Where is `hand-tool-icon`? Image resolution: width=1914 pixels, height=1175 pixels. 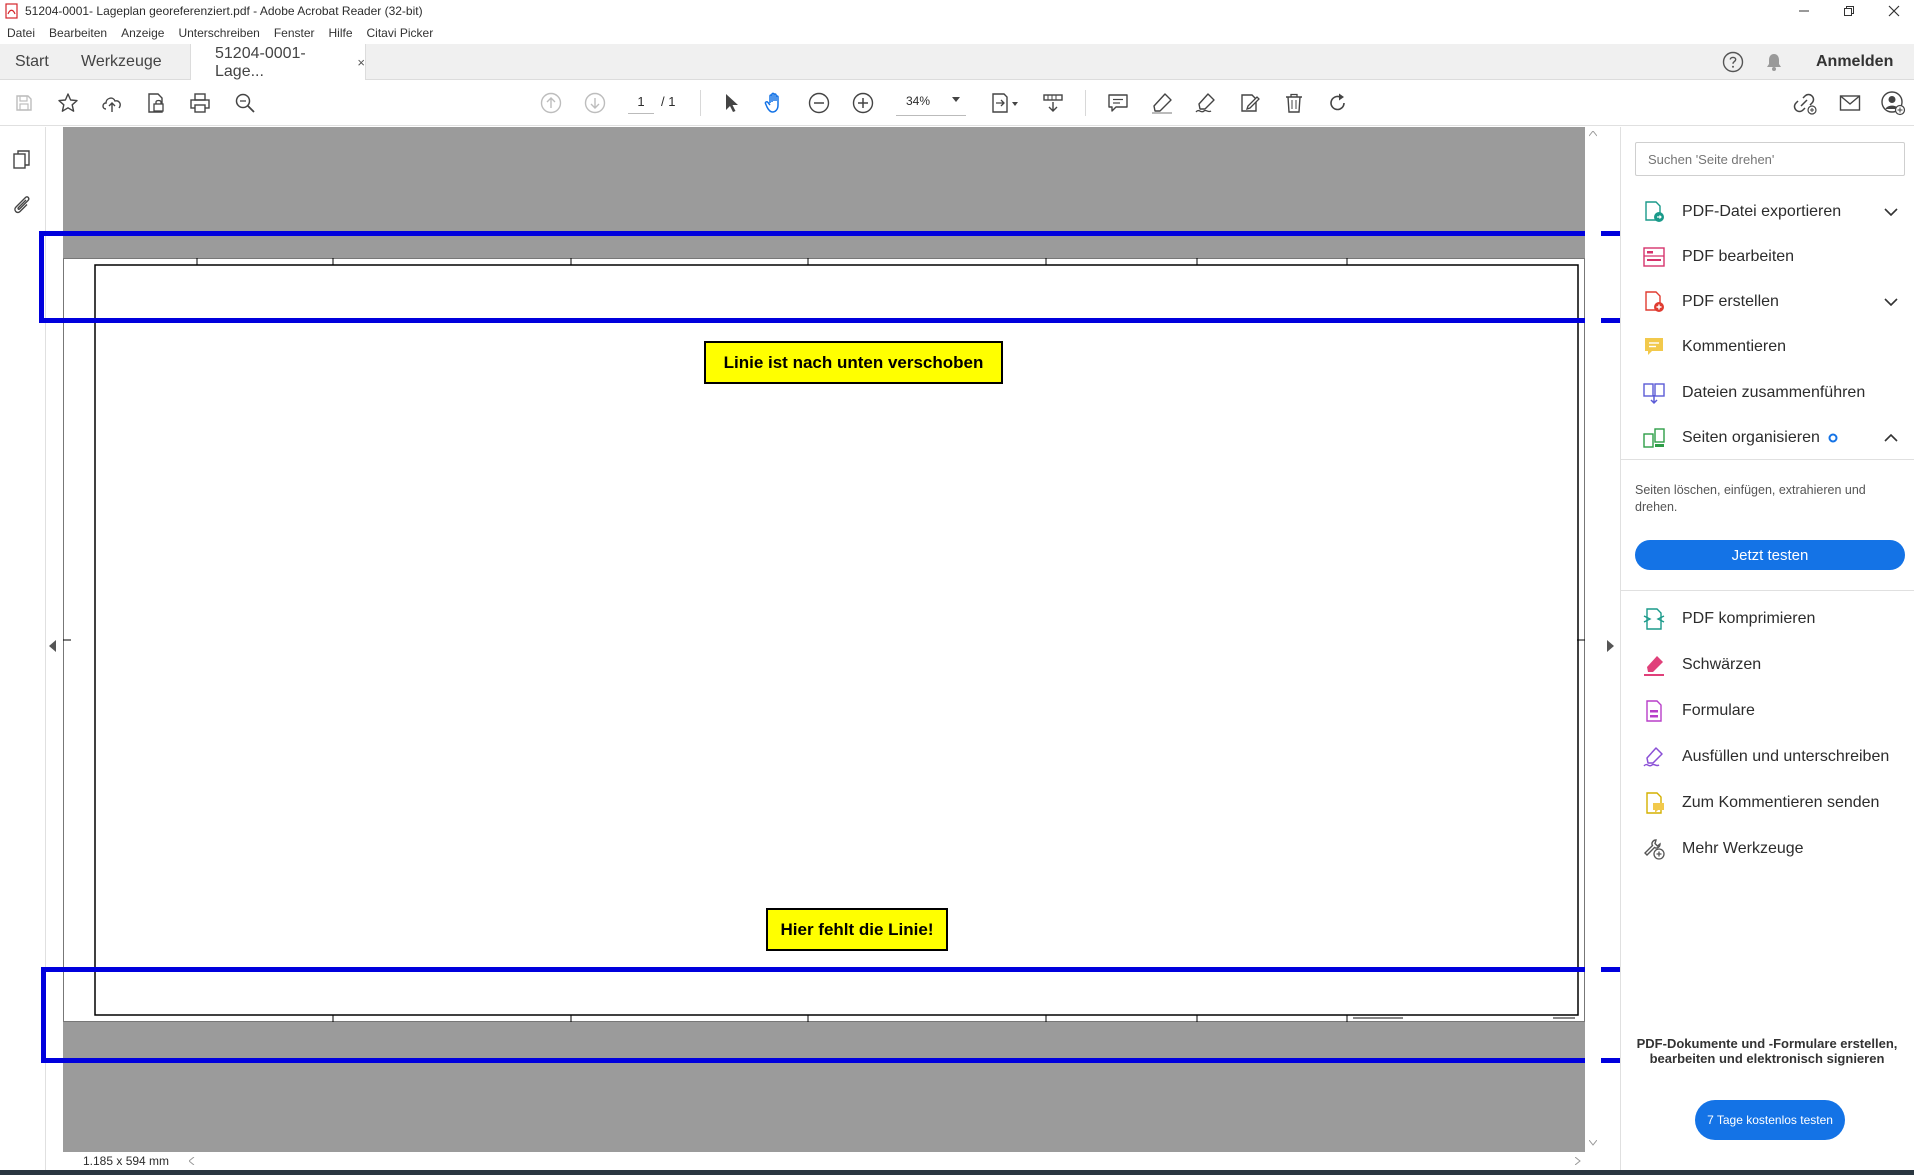
hand-tool-icon is located at coordinates (775, 103).